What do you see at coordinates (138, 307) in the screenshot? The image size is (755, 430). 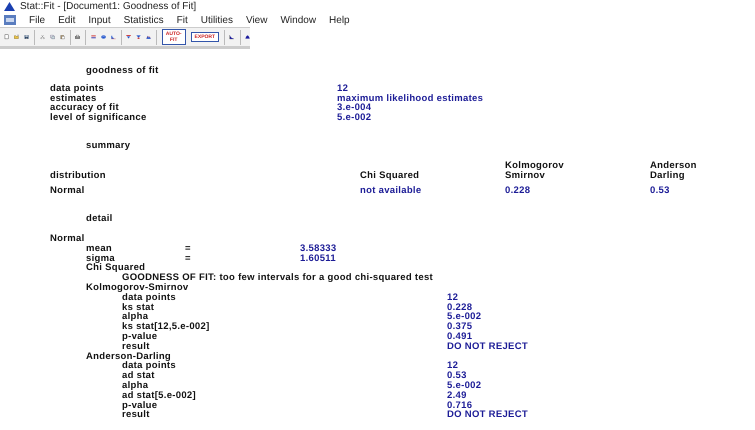 I see `detail-label: ks stat` at bounding box center [138, 307].